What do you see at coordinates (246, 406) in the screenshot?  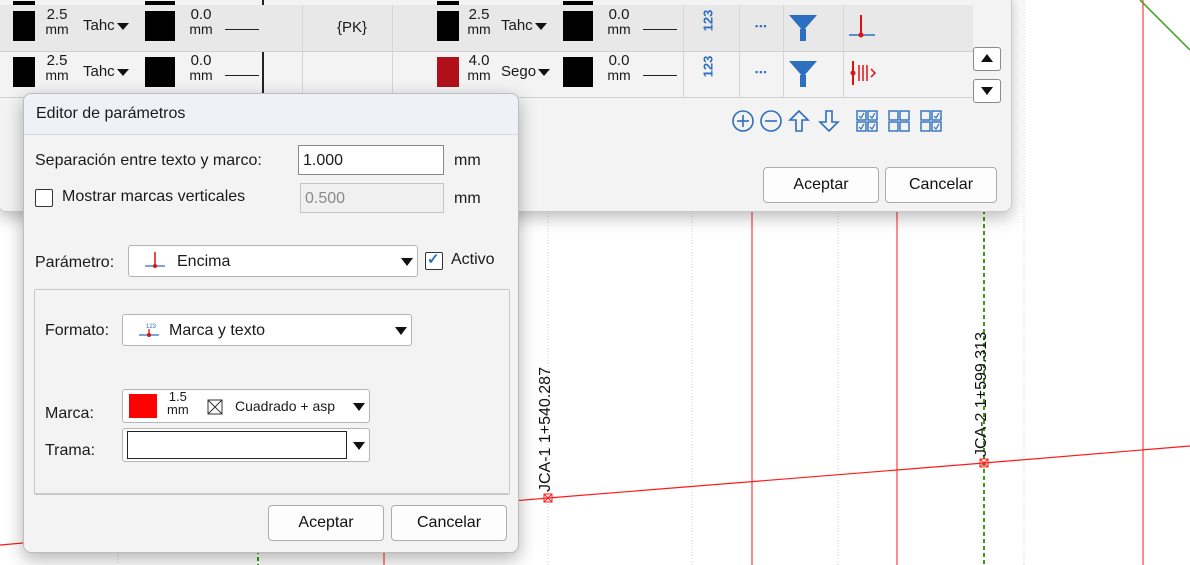 I see `mark-select: 1.5 mm Cuadrado + asp` at bounding box center [246, 406].